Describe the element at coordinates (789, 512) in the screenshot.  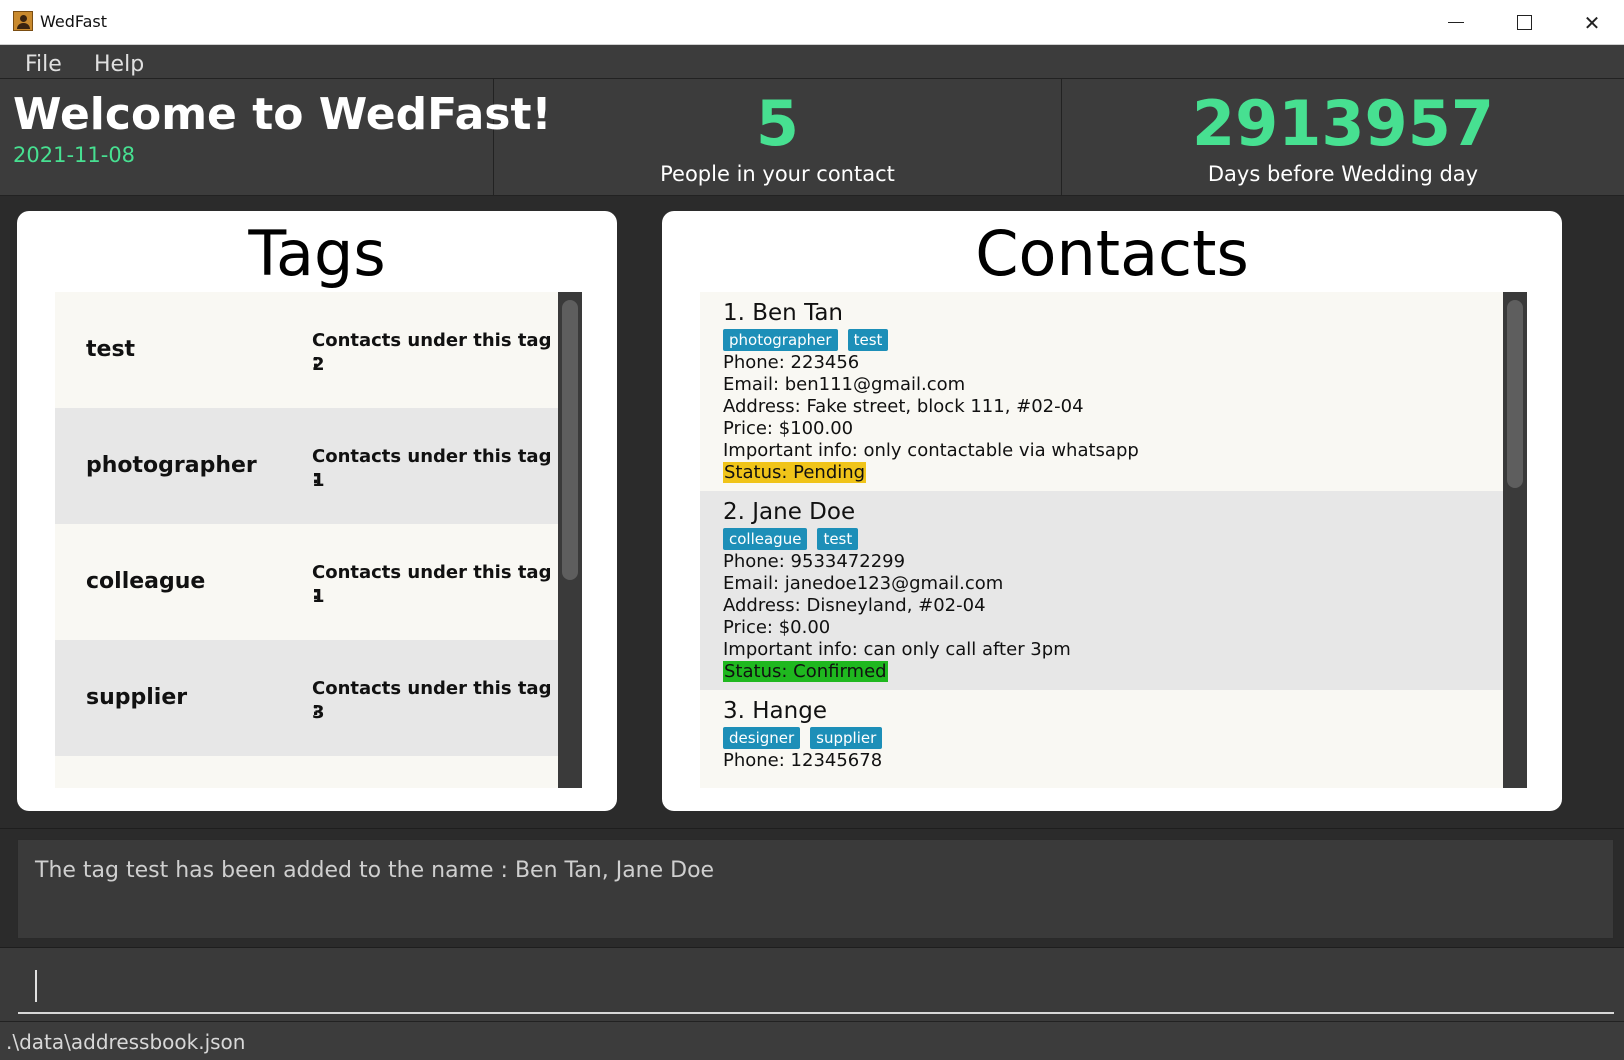
I see `contact-name: 2. Jane Doe` at that location.